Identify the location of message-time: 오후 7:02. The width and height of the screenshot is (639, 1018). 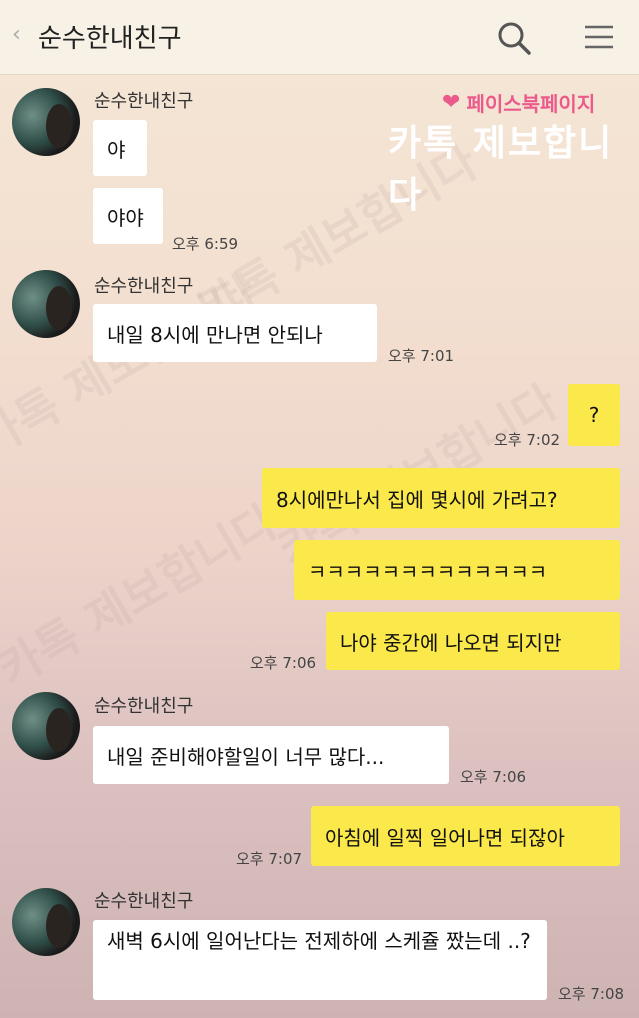
(527, 440).